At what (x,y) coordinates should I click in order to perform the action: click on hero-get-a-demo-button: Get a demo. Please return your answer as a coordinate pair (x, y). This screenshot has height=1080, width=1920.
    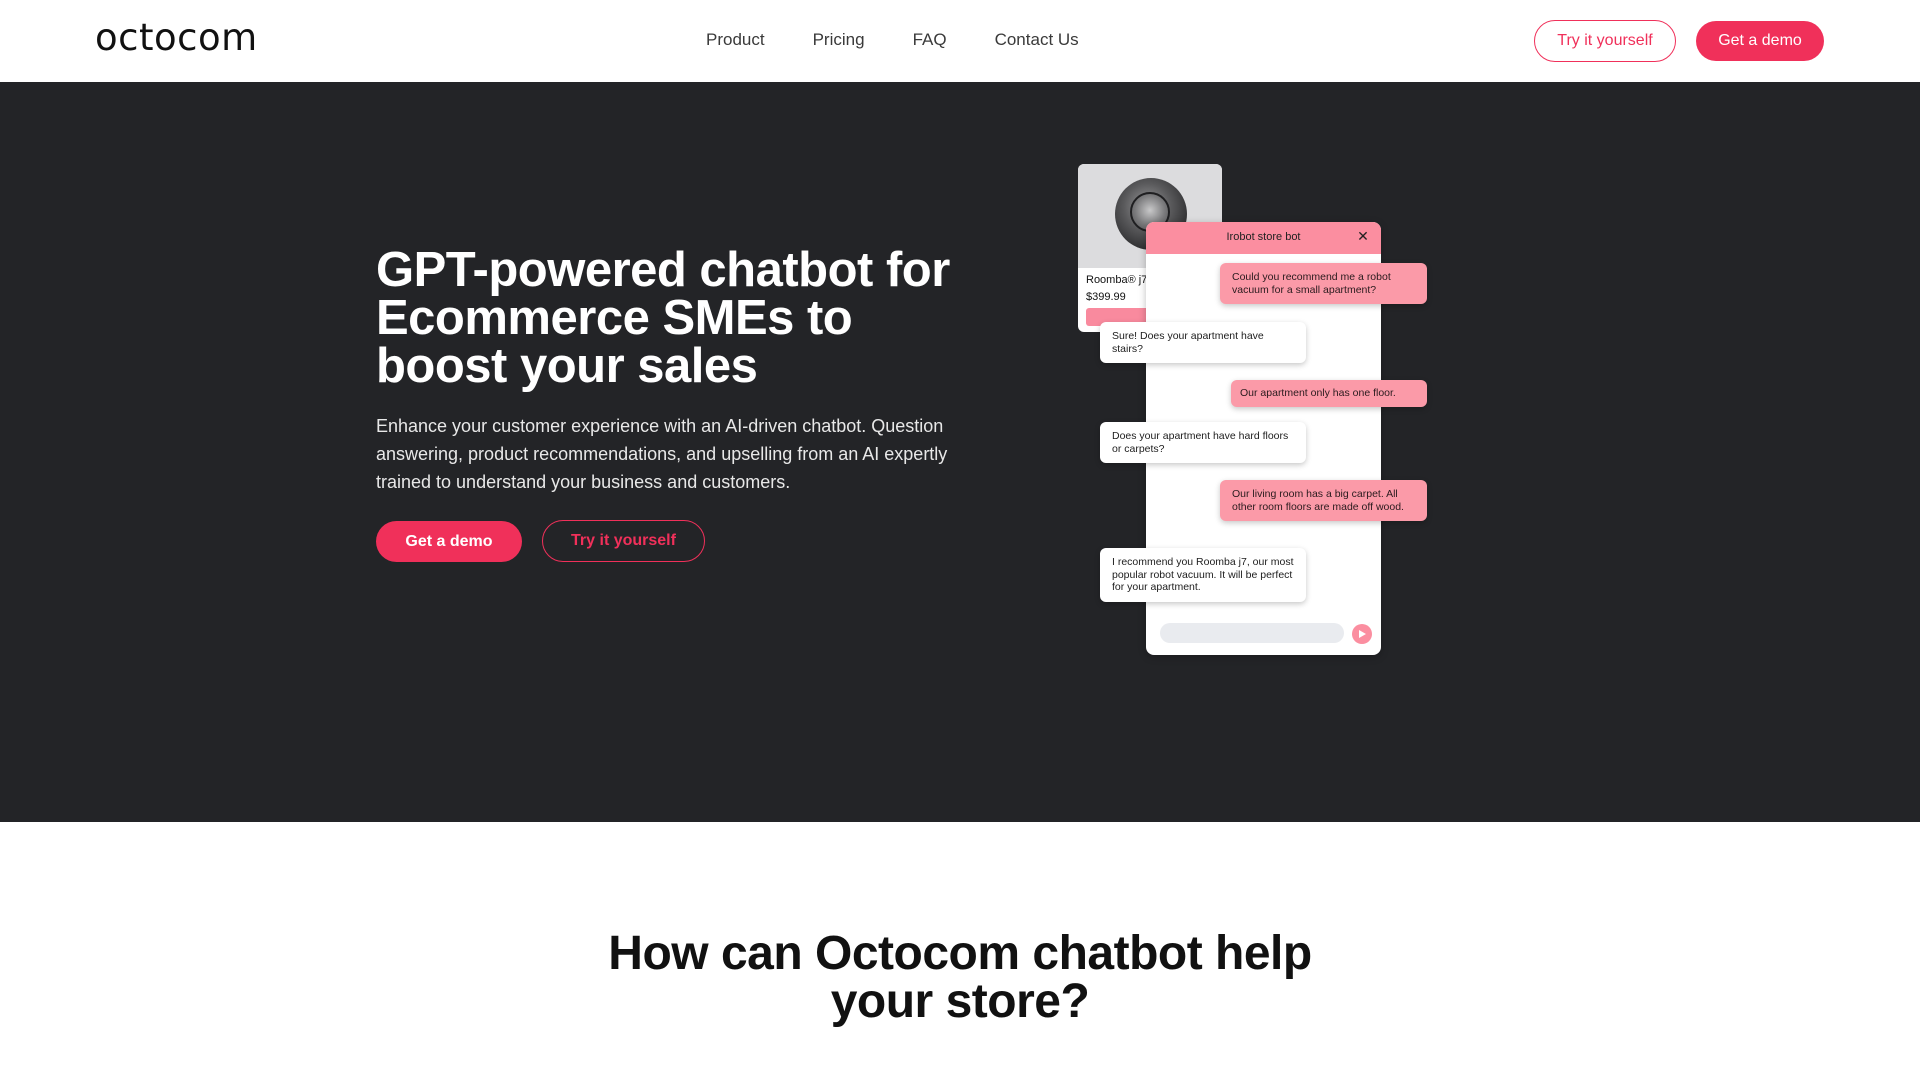
    Looking at the image, I should click on (449, 541).